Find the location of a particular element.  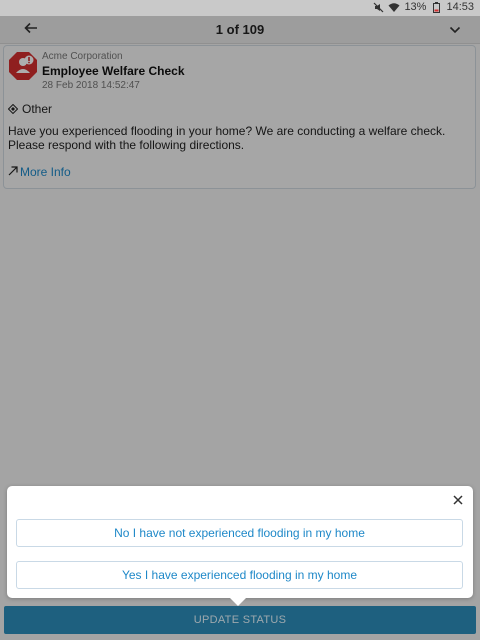

battery-percent: 13% is located at coordinates (415, 7).